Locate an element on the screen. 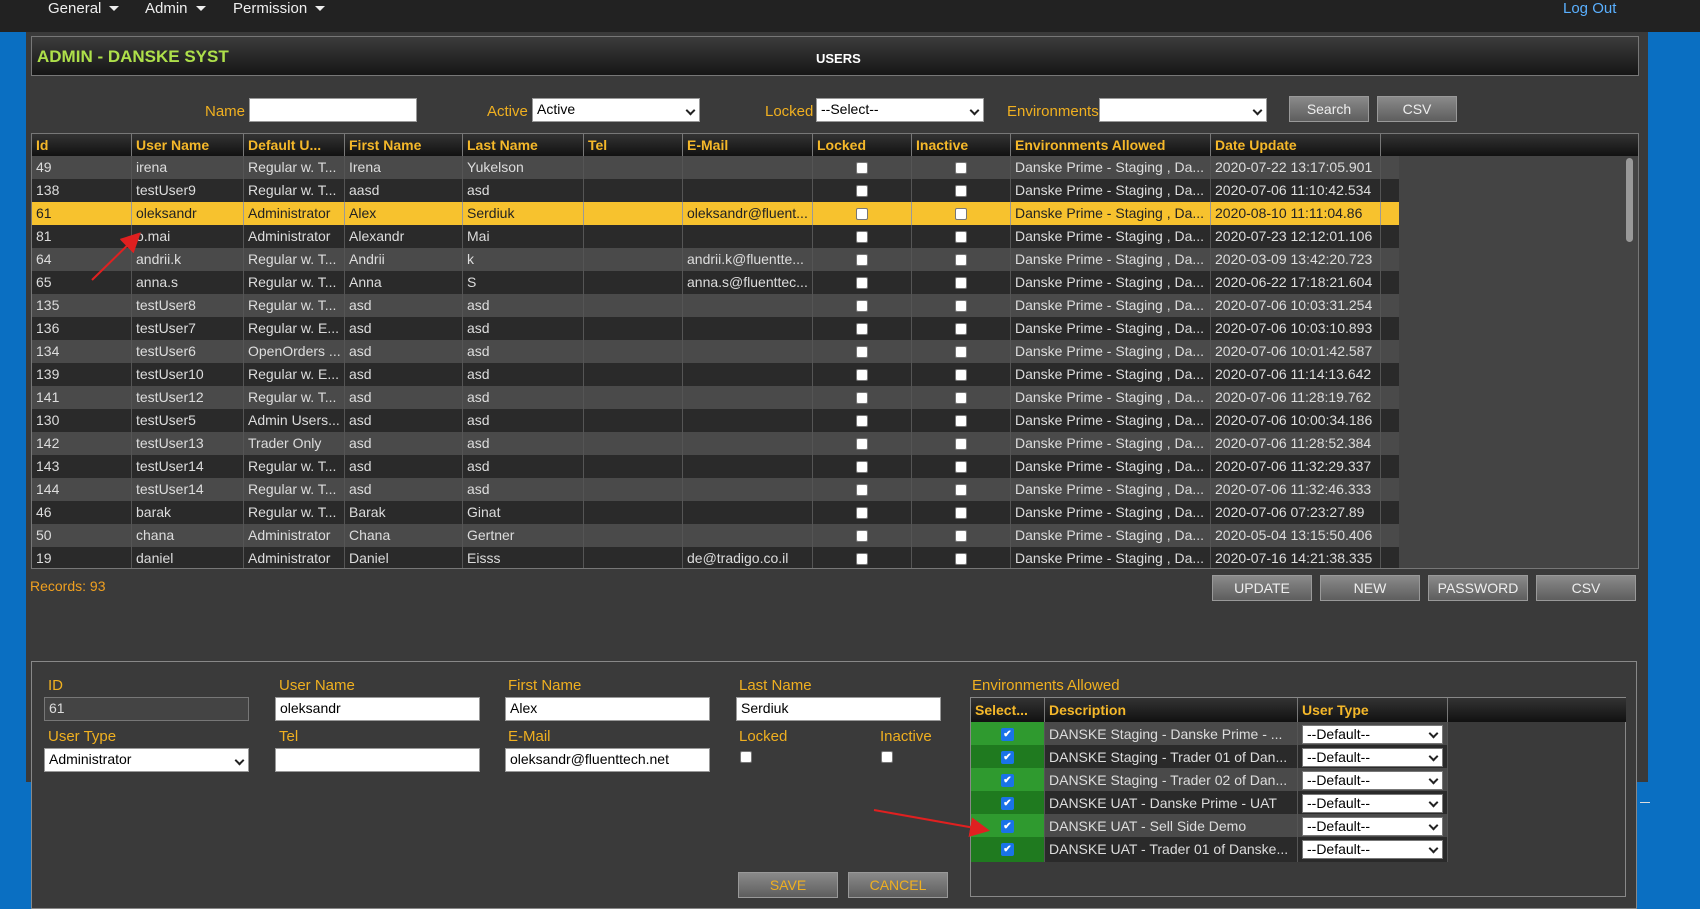 The width and height of the screenshot is (1700, 909). col-header-locked: Locked is located at coordinates (862, 145).